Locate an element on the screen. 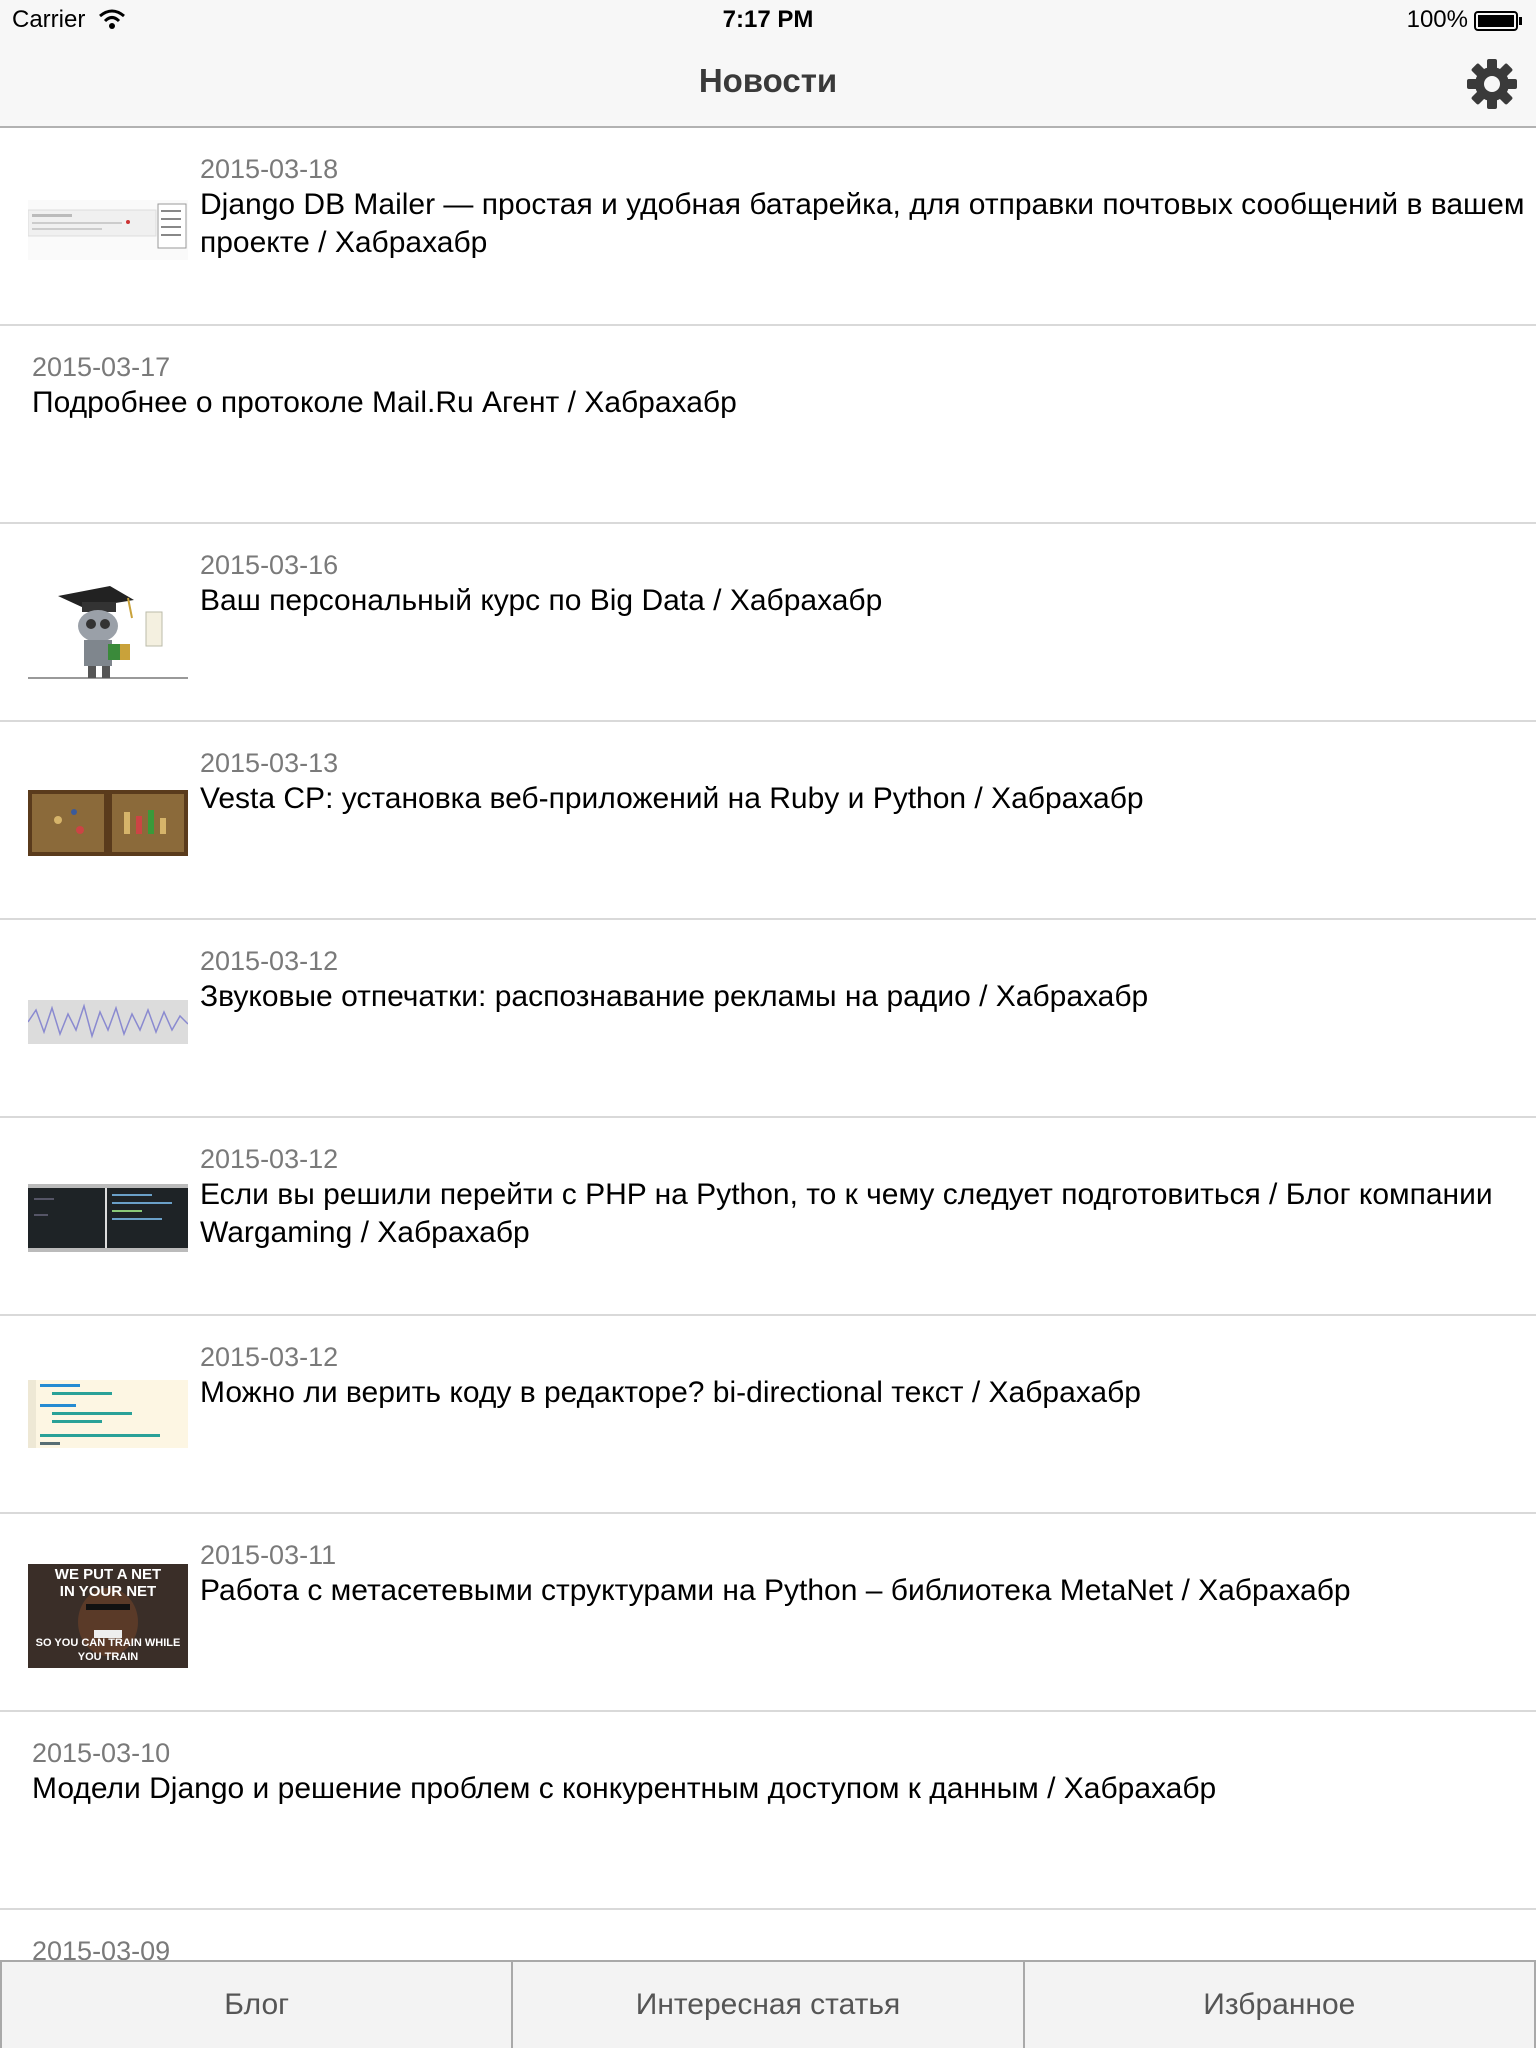  list-item: 2015-03-09 is located at coordinates (768, 1935).